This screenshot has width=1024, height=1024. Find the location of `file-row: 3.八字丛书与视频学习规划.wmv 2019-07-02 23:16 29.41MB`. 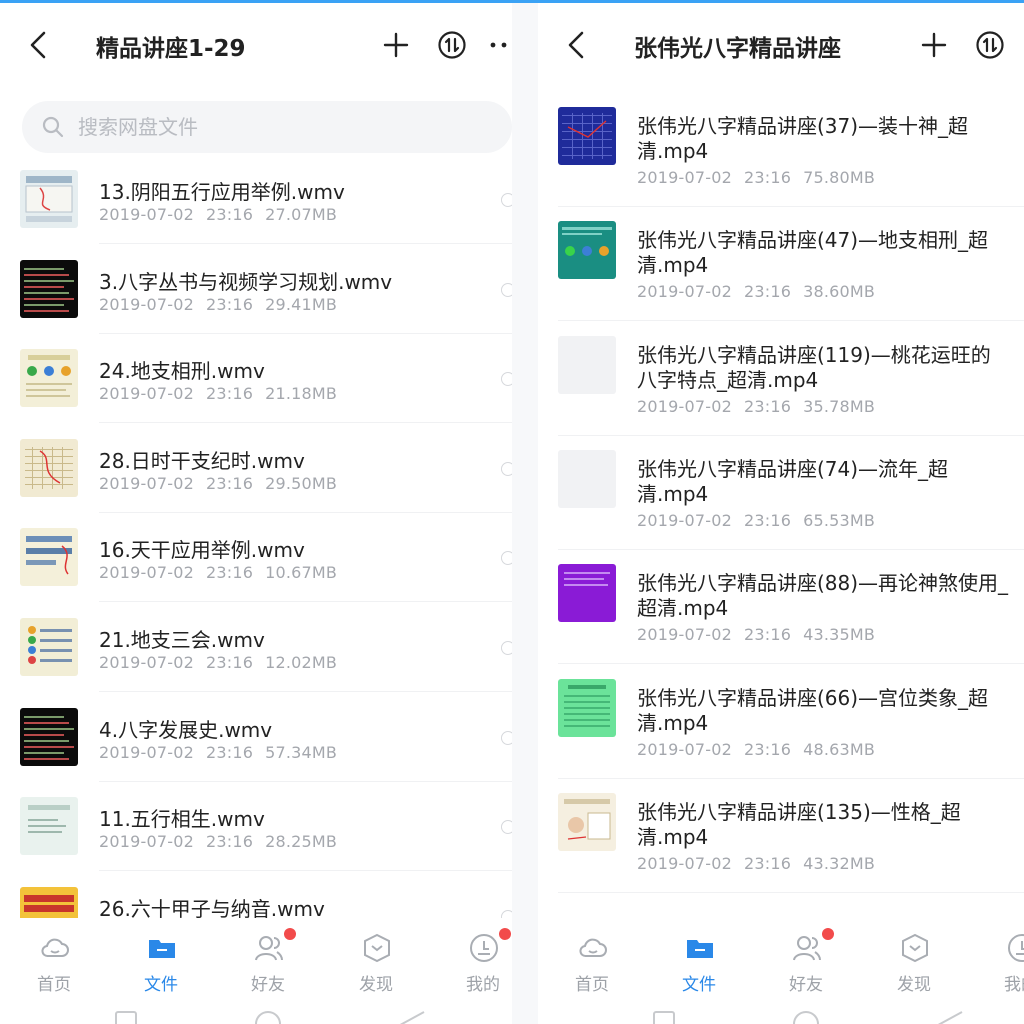

file-row: 3.八字丛书与视频学习规划.wmv 2019-07-02 23:16 29.41MB is located at coordinates (256, 301).